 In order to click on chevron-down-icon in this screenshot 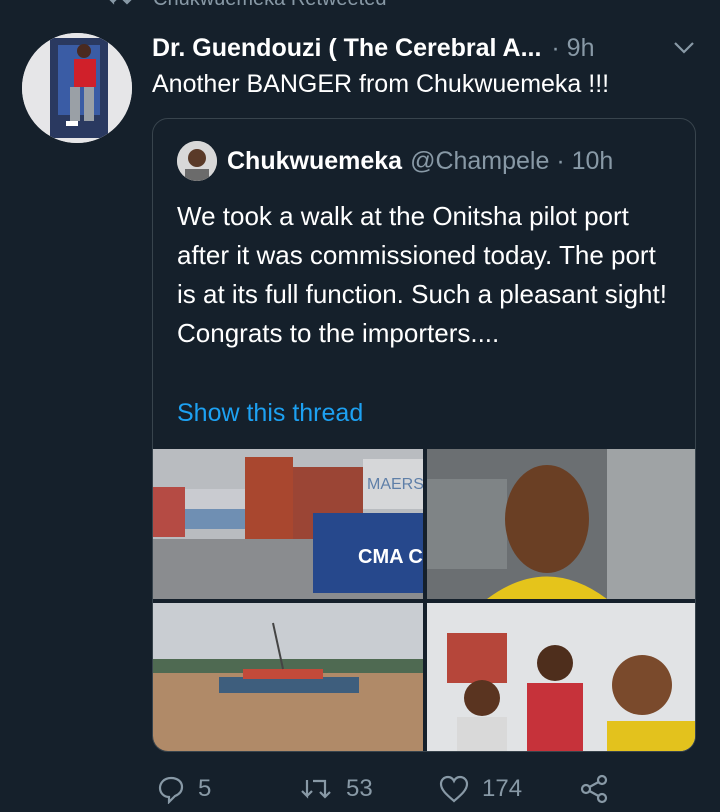, I will do `click(684, 50)`.